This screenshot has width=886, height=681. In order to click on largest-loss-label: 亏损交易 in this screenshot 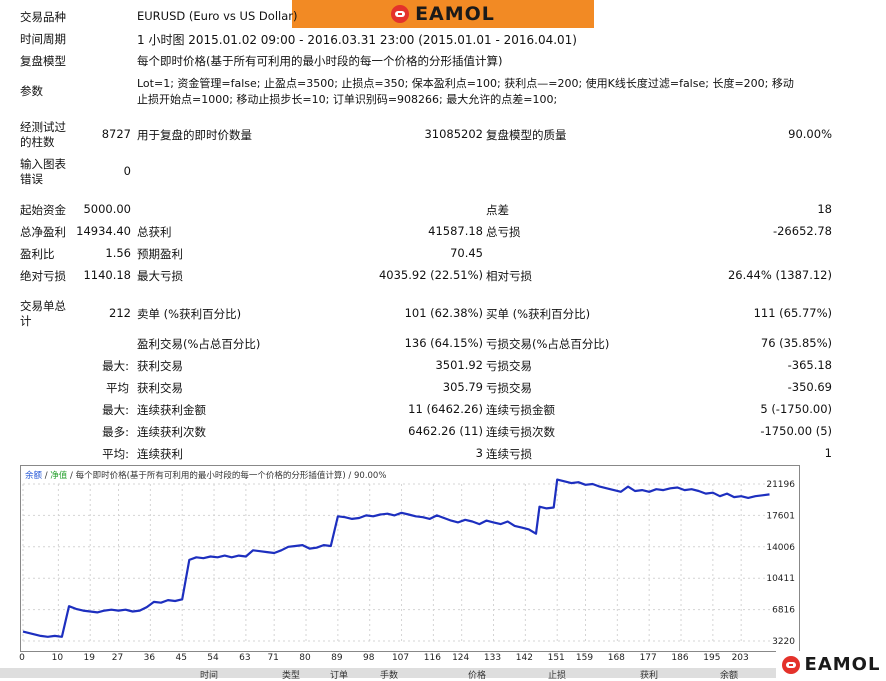, I will do `click(509, 366)`.